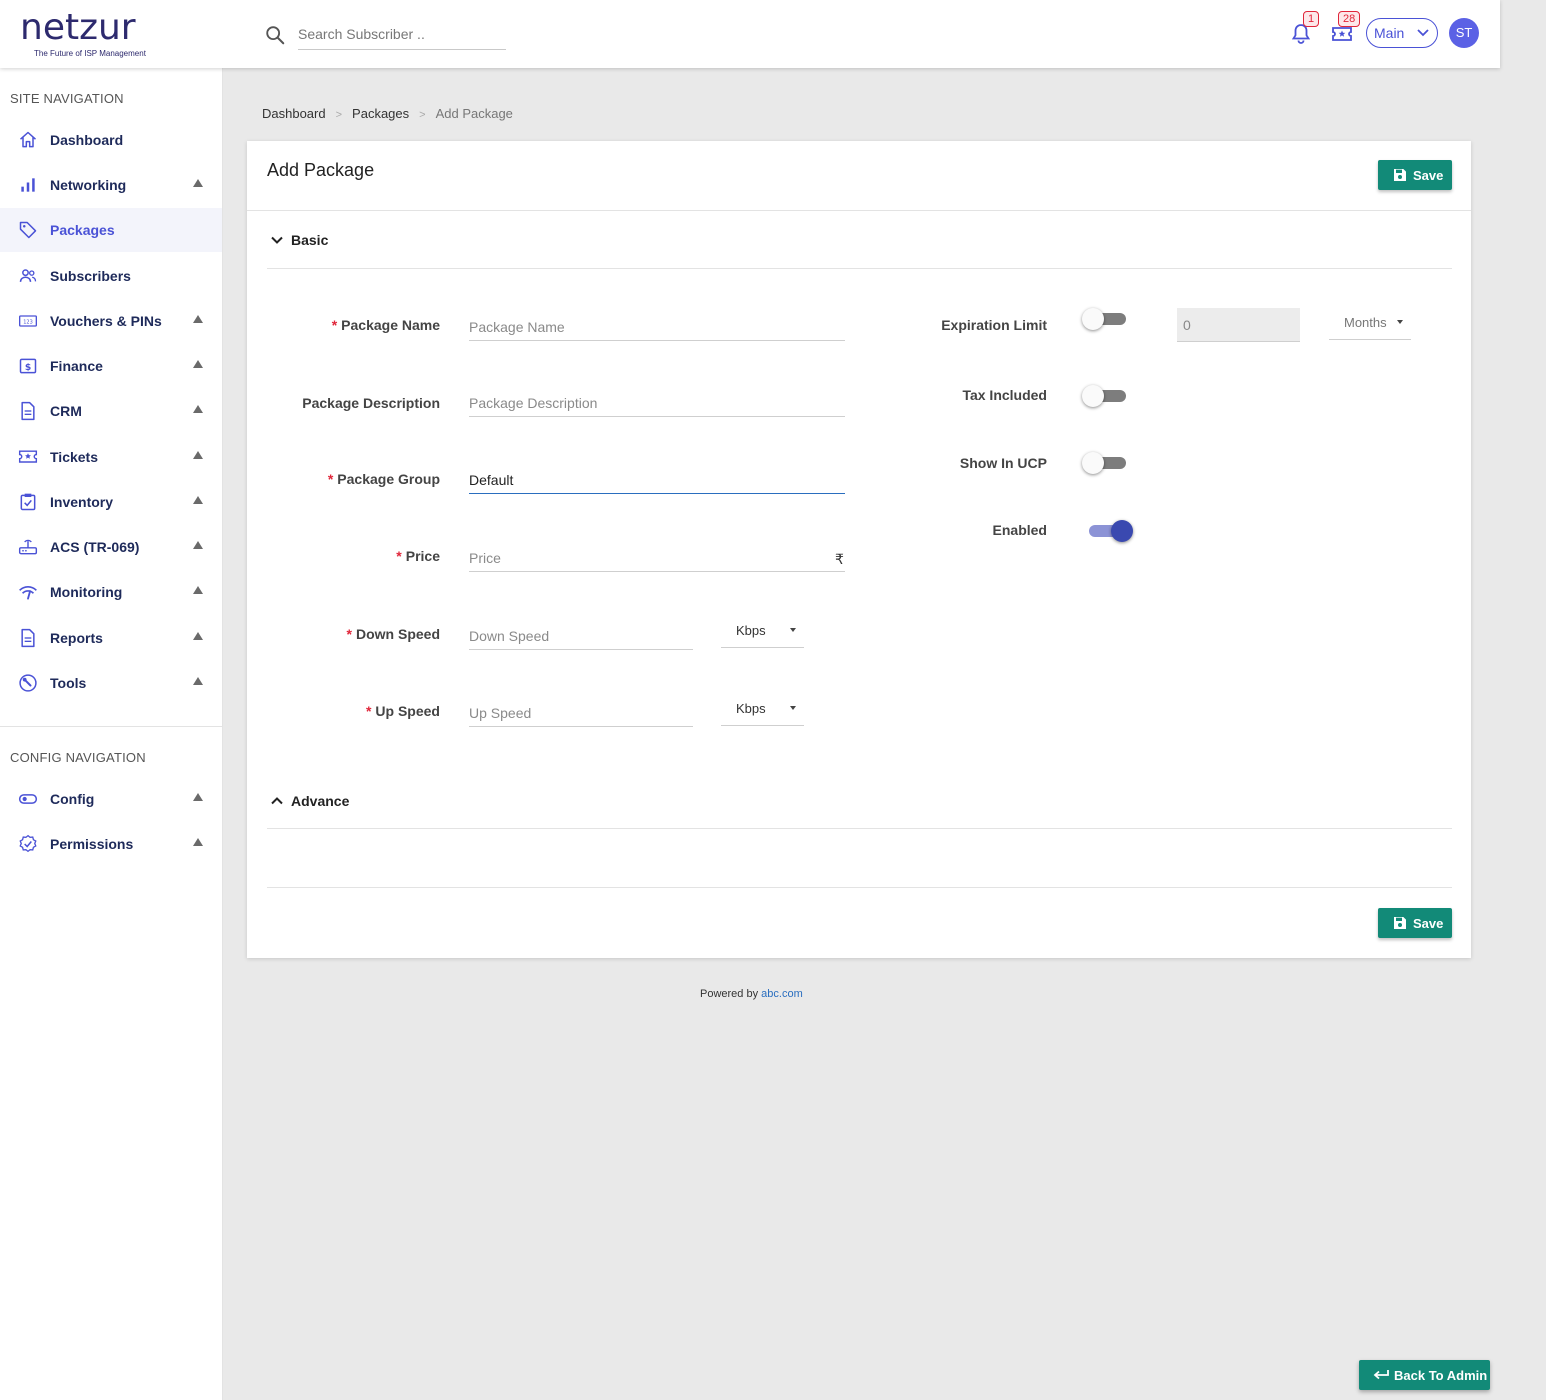 This screenshot has height=1400, width=1546. Describe the element at coordinates (76, 638) in the screenshot. I see `sidebar-item-label: Reports` at that location.